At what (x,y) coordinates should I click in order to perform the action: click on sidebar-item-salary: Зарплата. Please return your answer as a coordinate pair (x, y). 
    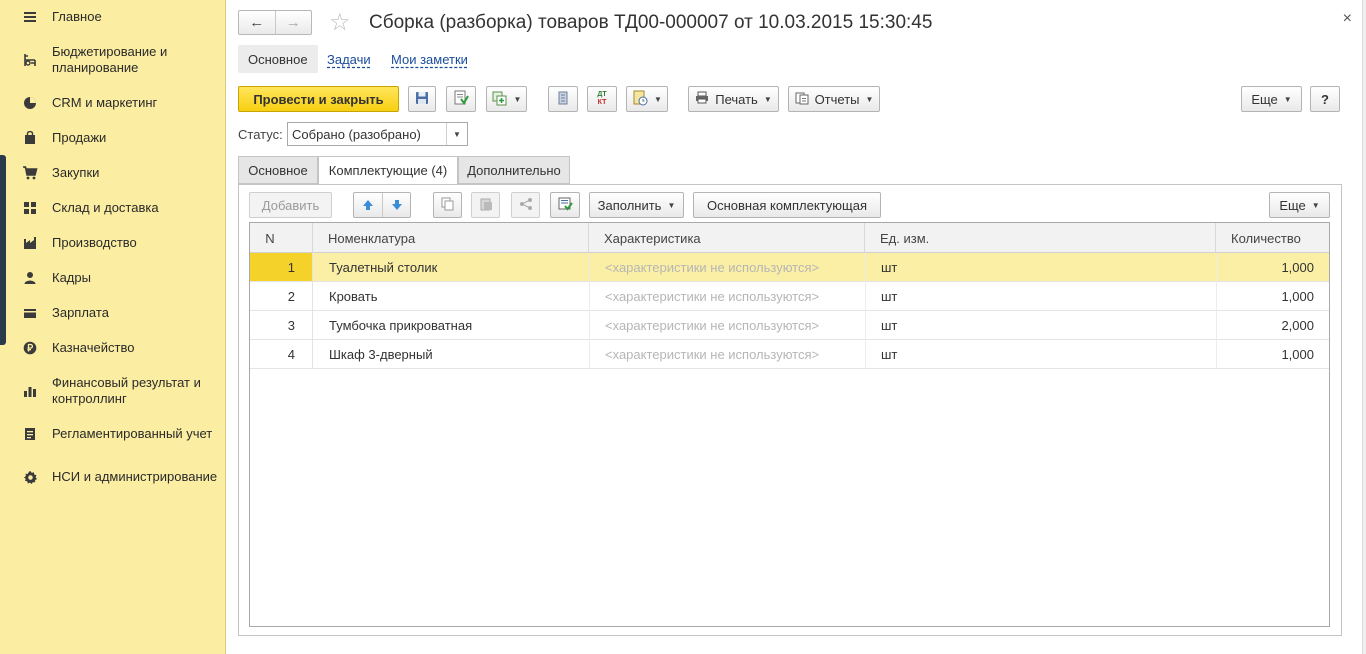
    Looking at the image, I should click on (113, 313).